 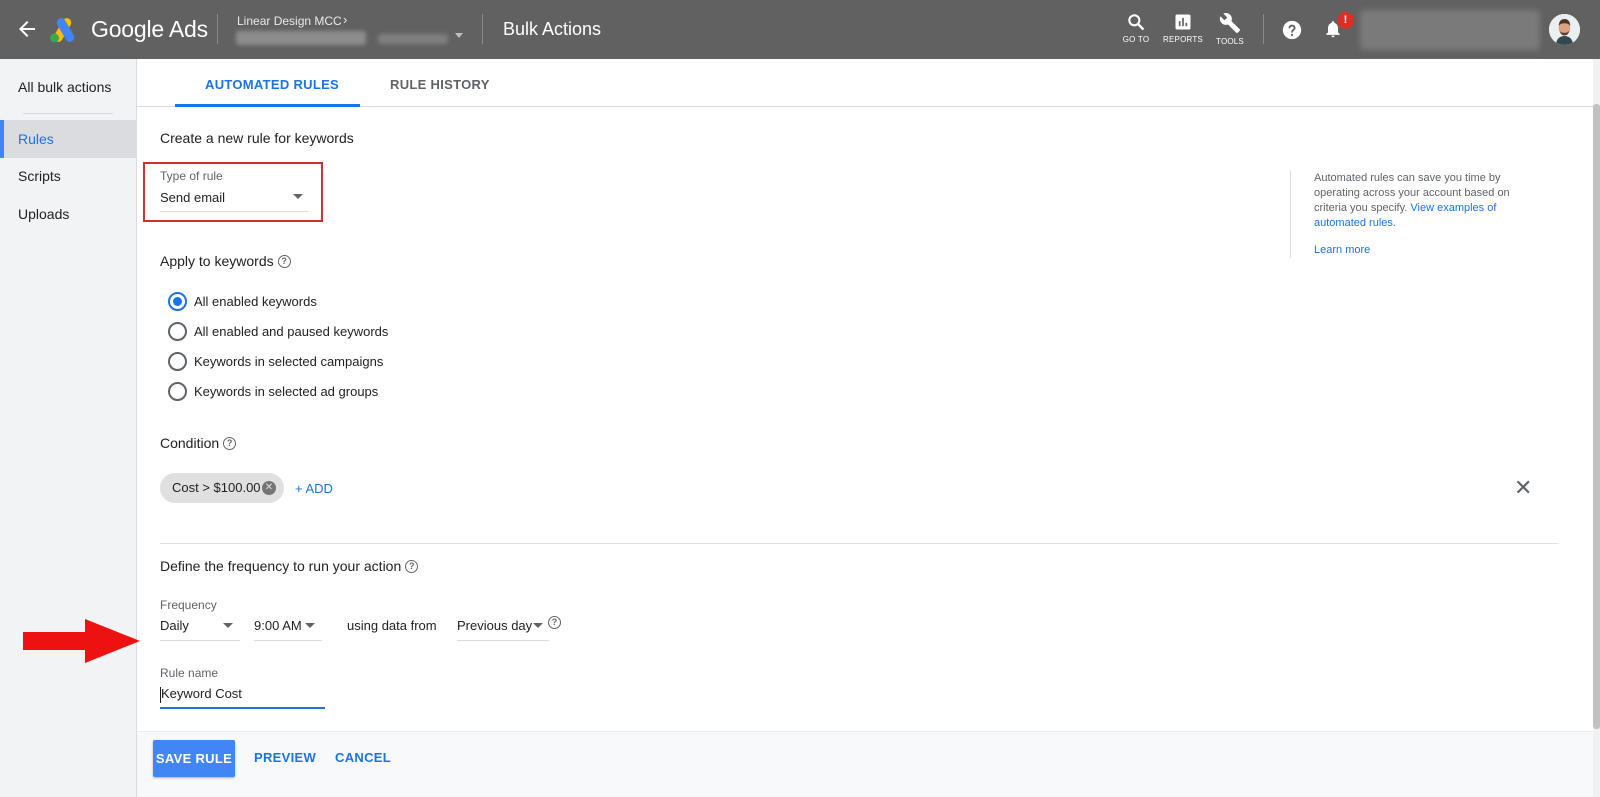 What do you see at coordinates (191, 176) in the screenshot?
I see `type-of-rule-label: Type of rule` at bounding box center [191, 176].